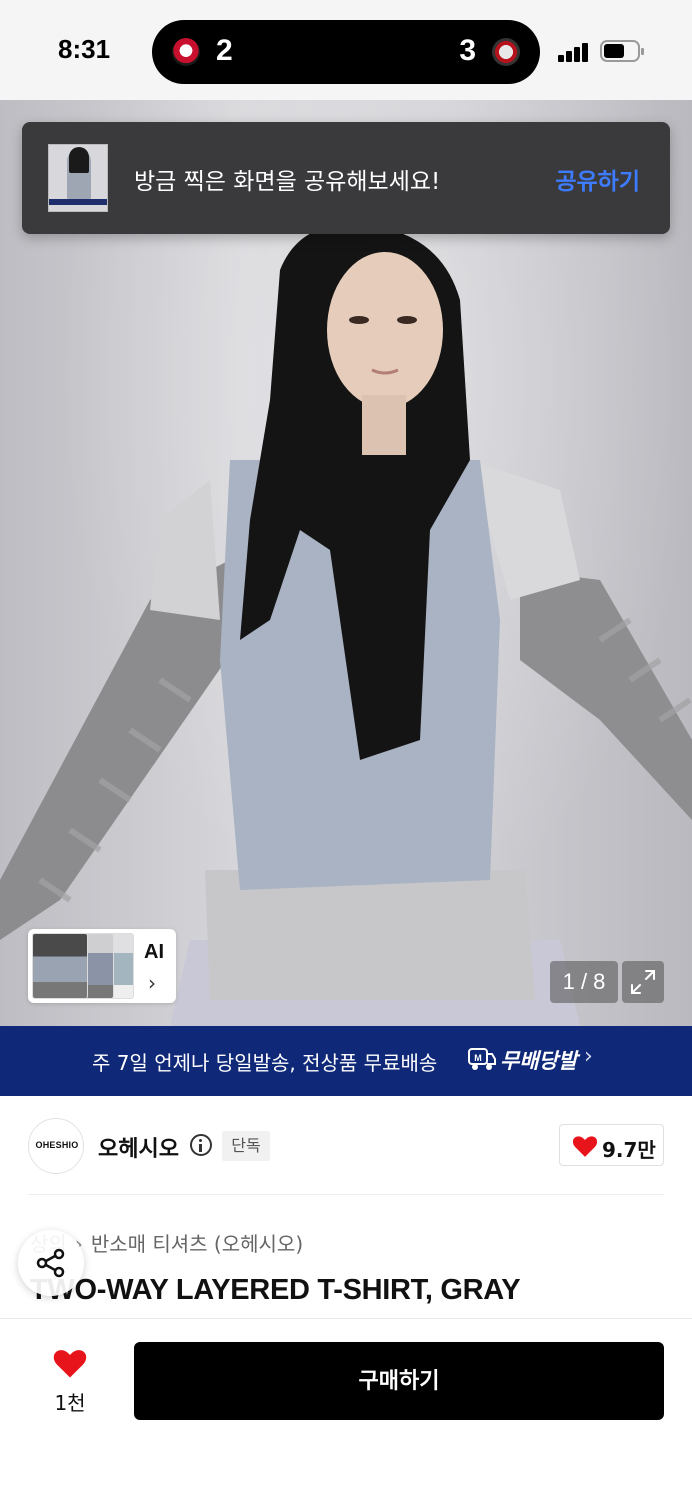  What do you see at coordinates (597, 179) in the screenshot?
I see `share-action-button: 공유하기` at bounding box center [597, 179].